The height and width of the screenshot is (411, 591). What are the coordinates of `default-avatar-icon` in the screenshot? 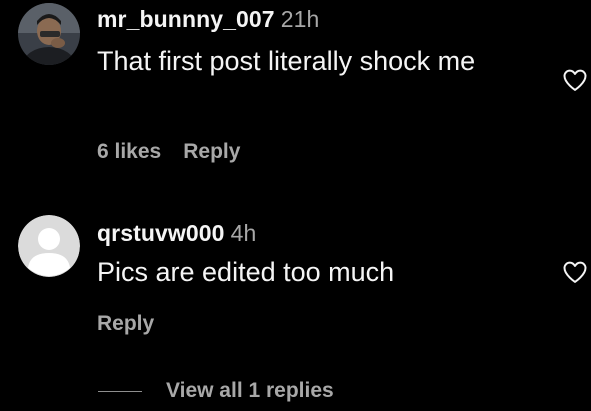 It's located at (49, 246).